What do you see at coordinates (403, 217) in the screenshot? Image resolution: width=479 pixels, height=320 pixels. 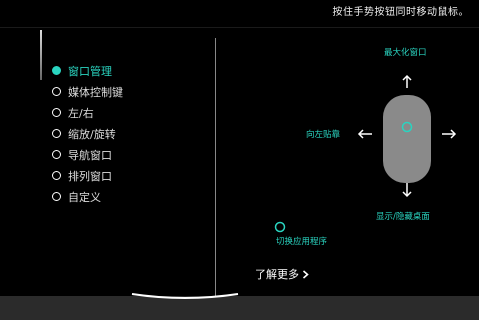 I see `gesture-down-label: 显示/隐藏桌面` at bounding box center [403, 217].